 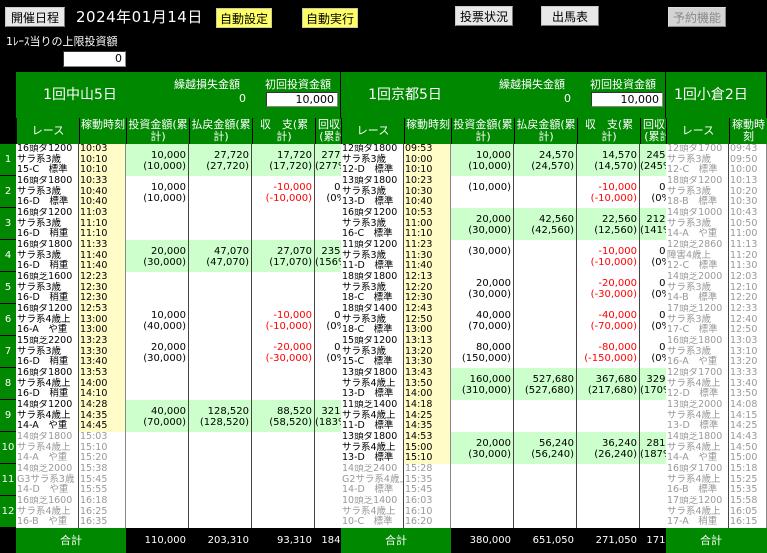 What do you see at coordinates (509, 512) in the screenshot?
I see `race-row: 10頭芝1400 サラ系4歳上 10-C 標準 16:03 16:10 16:20` at bounding box center [509, 512].